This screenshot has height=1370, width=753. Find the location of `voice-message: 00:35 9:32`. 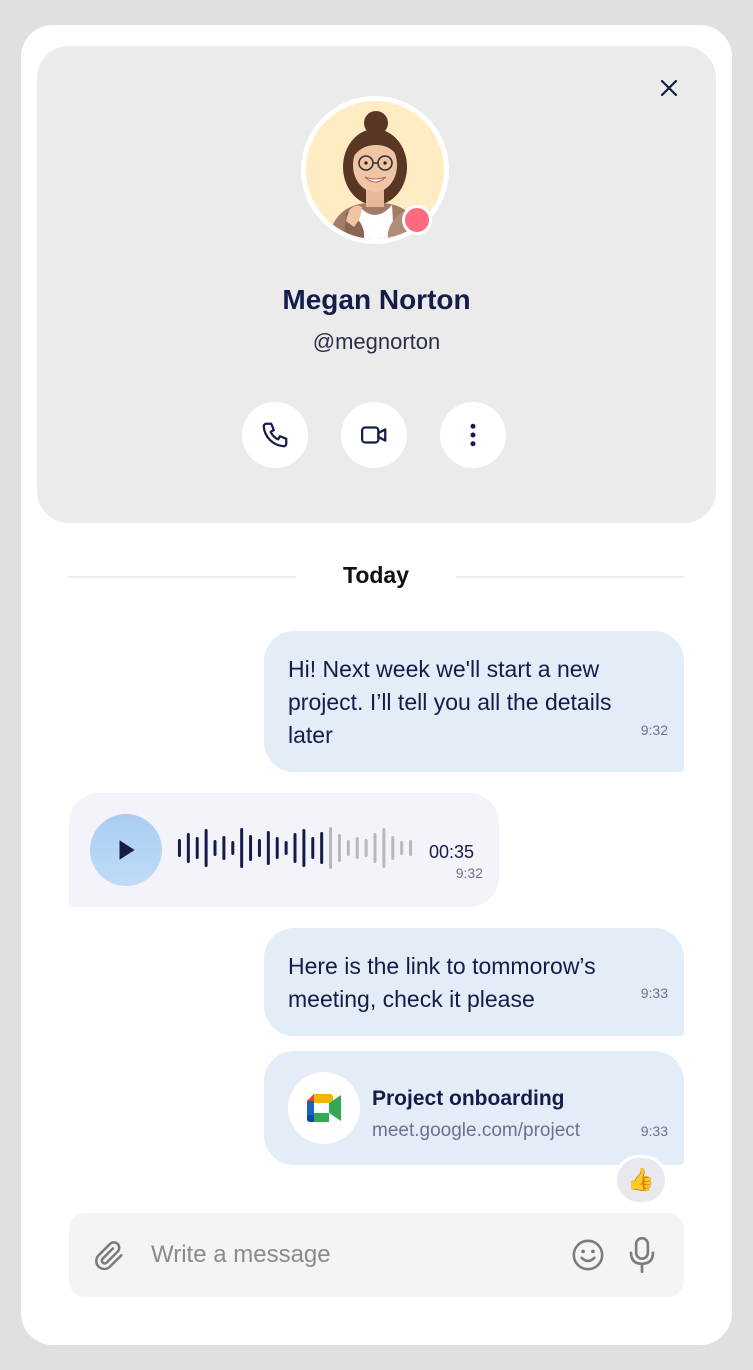

voice-message: 00:35 9:32 is located at coordinates (284, 850).